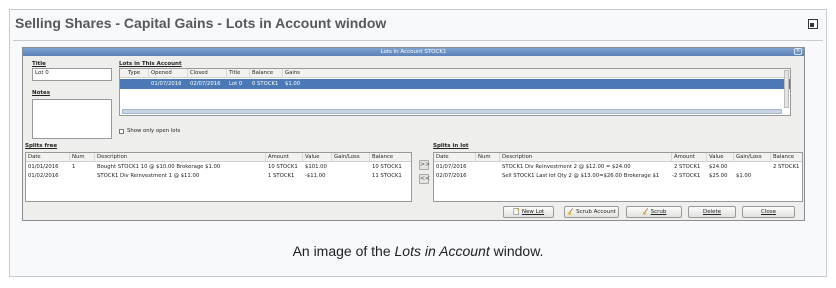 This screenshot has height=288, width=836. I want to click on title-label-text: Title, so click(39, 64).